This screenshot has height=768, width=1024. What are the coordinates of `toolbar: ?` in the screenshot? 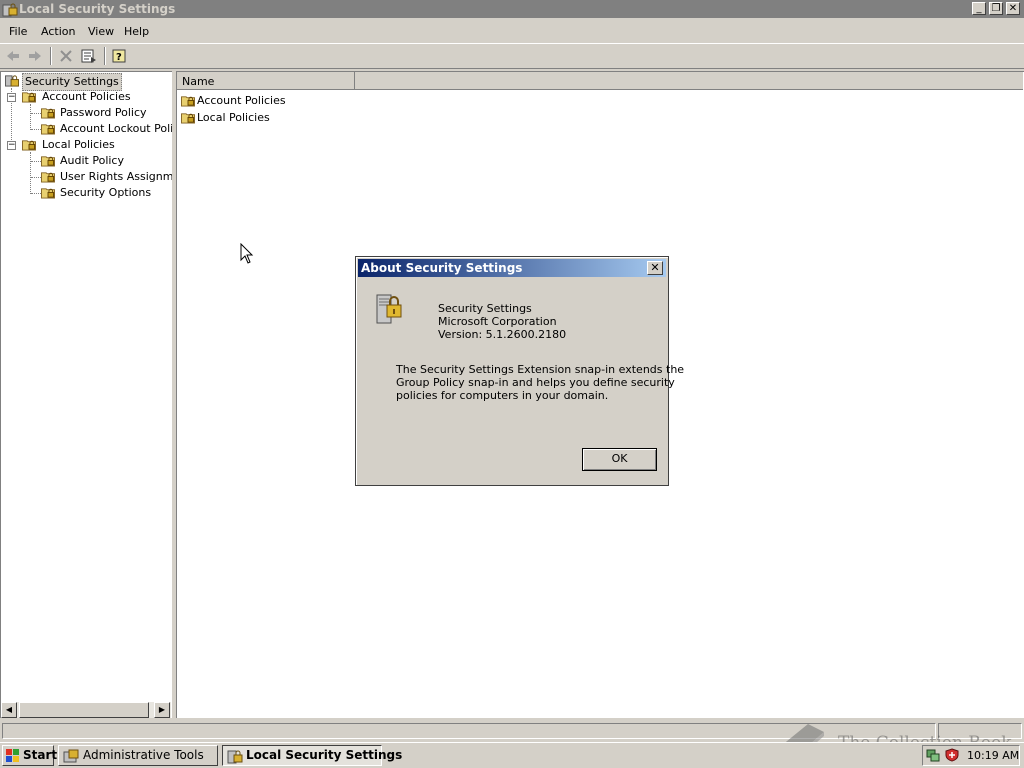 It's located at (512, 56).